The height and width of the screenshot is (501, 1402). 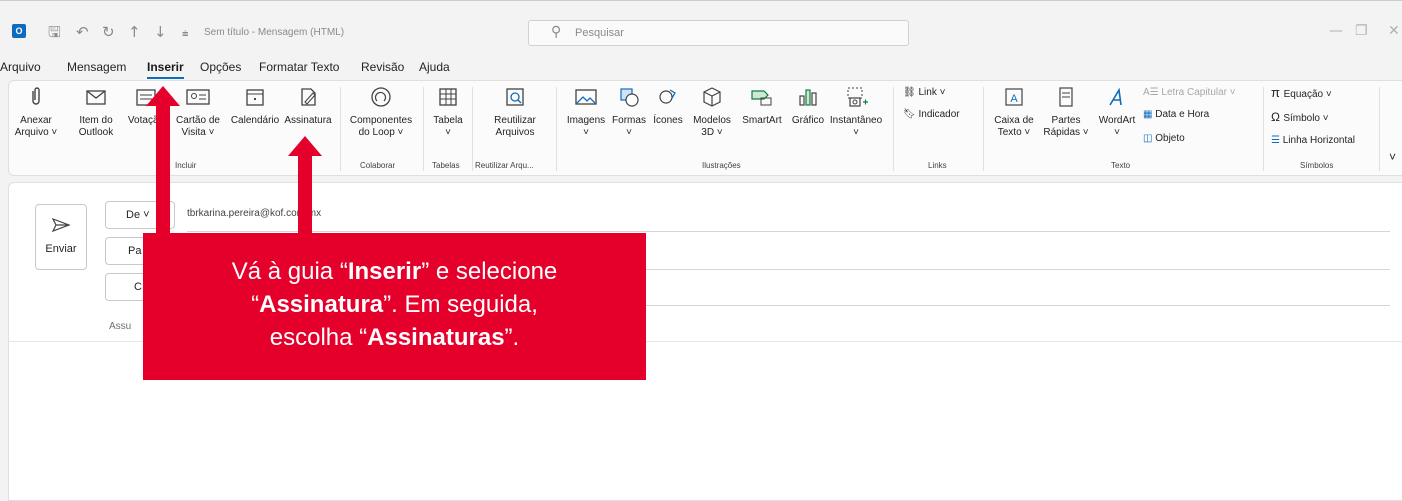 I want to click on tabela-button: Tabela ˅, so click(x=448, y=112).